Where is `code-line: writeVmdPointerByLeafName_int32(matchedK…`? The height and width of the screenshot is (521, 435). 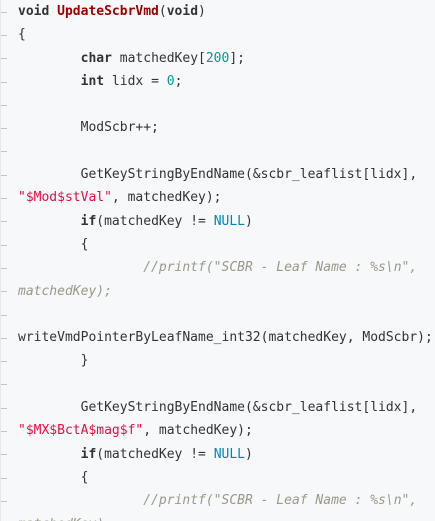
code-line: writeVmdPointerByLeafName_int32(matchedK… is located at coordinates (218, 337).